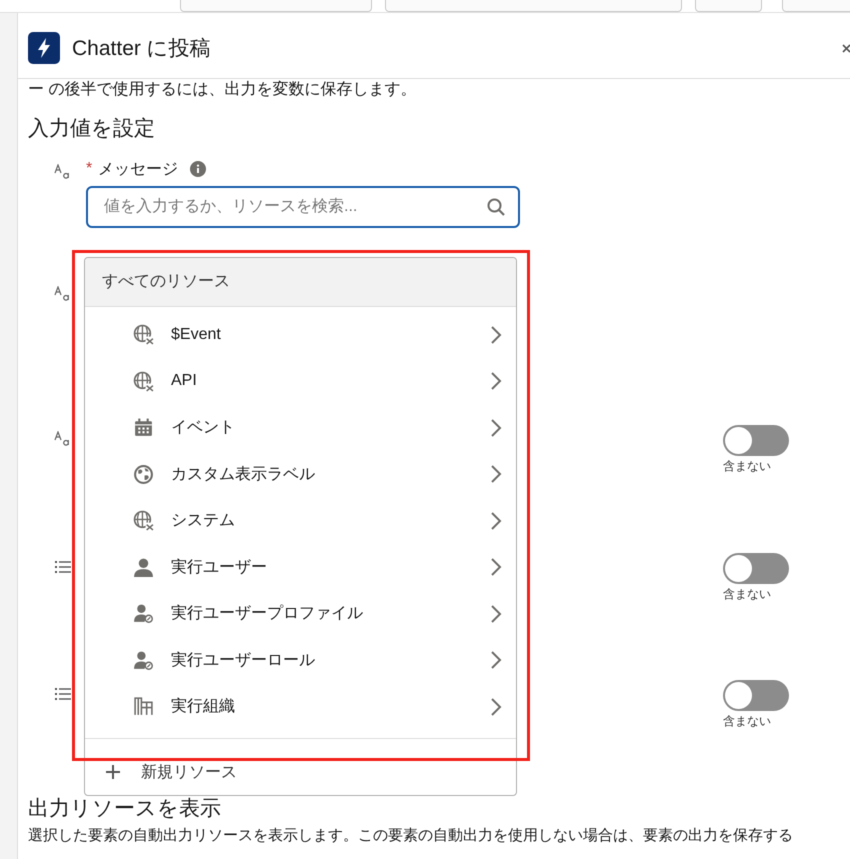 The width and height of the screenshot is (850, 859). What do you see at coordinates (198, 169) in the screenshot?
I see `info-icon` at bounding box center [198, 169].